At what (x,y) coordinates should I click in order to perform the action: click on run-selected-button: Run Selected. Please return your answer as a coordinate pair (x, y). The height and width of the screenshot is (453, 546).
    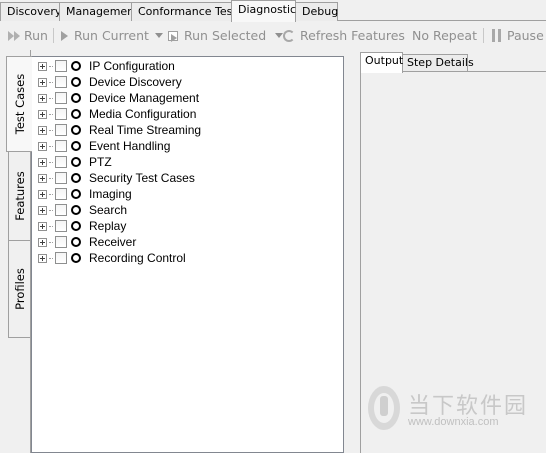
    Looking at the image, I should click on (226, 35).